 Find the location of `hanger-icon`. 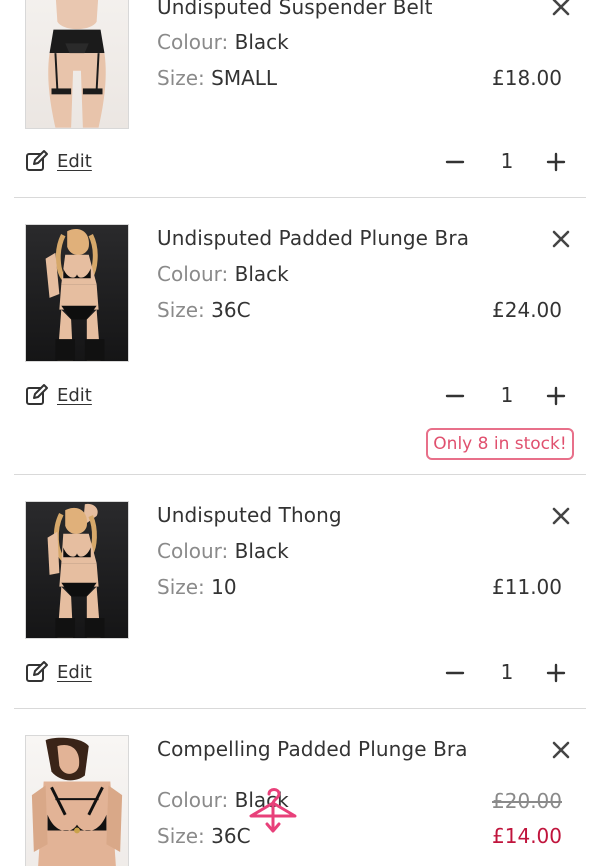

hanger-icon is located at coordinates (273, 810).